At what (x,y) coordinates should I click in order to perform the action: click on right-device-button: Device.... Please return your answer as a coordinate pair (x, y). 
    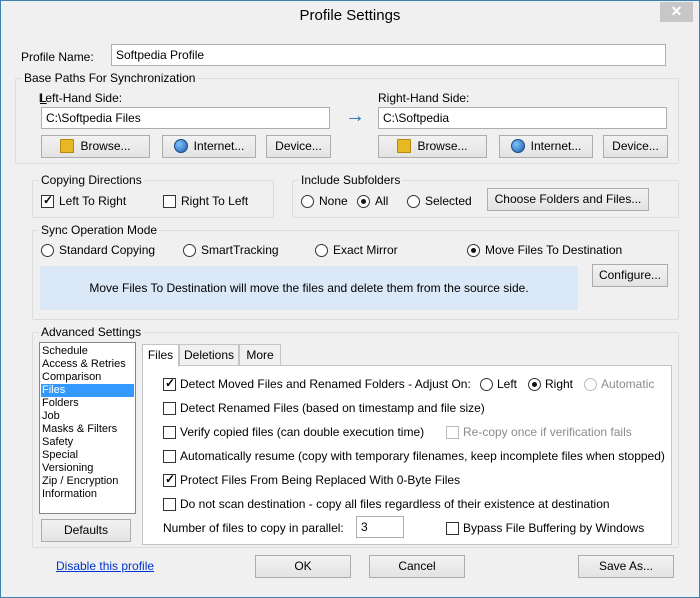
    Looking at the image, I should click on (635, 146).